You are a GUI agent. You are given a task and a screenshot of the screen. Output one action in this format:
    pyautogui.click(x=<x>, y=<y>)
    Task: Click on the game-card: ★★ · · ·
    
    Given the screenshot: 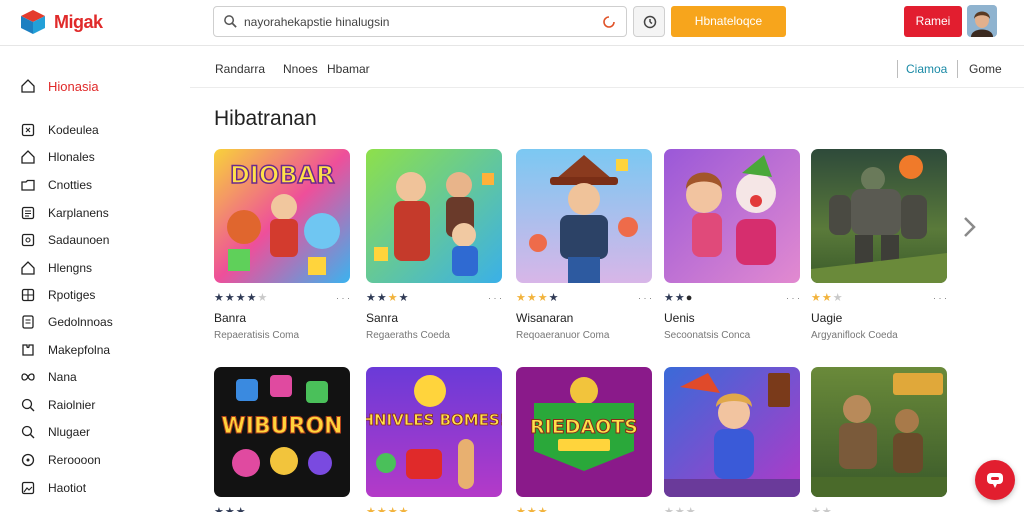 What is the action you would take?
    pyautogui.click(x=879, y=439)
    